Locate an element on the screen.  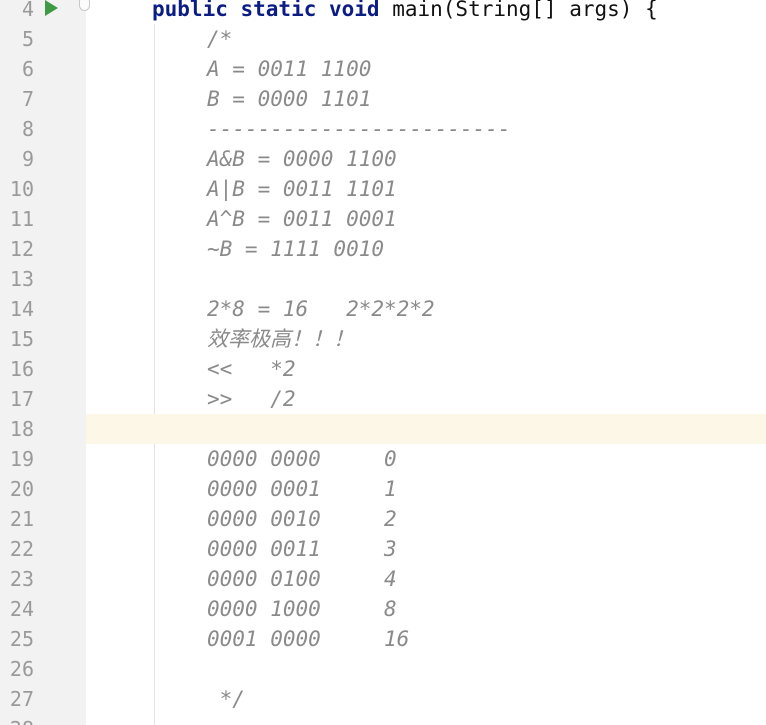
code-line: 16 << *2 is located at coordinates (383, 369).